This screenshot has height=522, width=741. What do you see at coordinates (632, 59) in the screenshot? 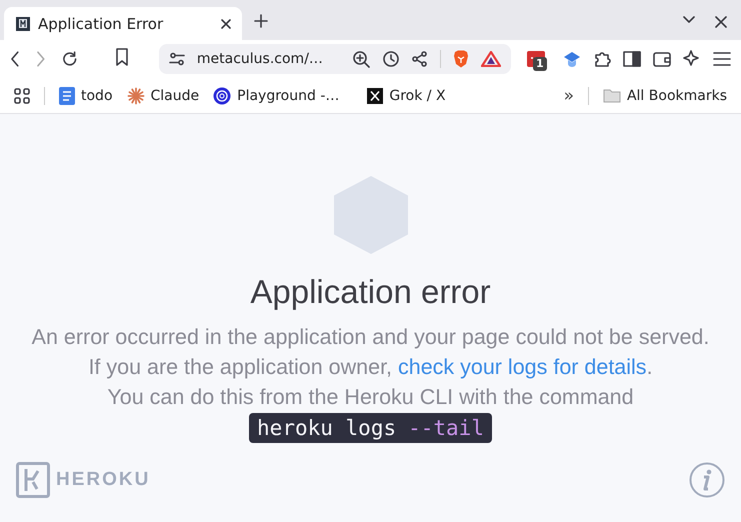
I see `sidebar-icon` at bounding box center [632, 59].